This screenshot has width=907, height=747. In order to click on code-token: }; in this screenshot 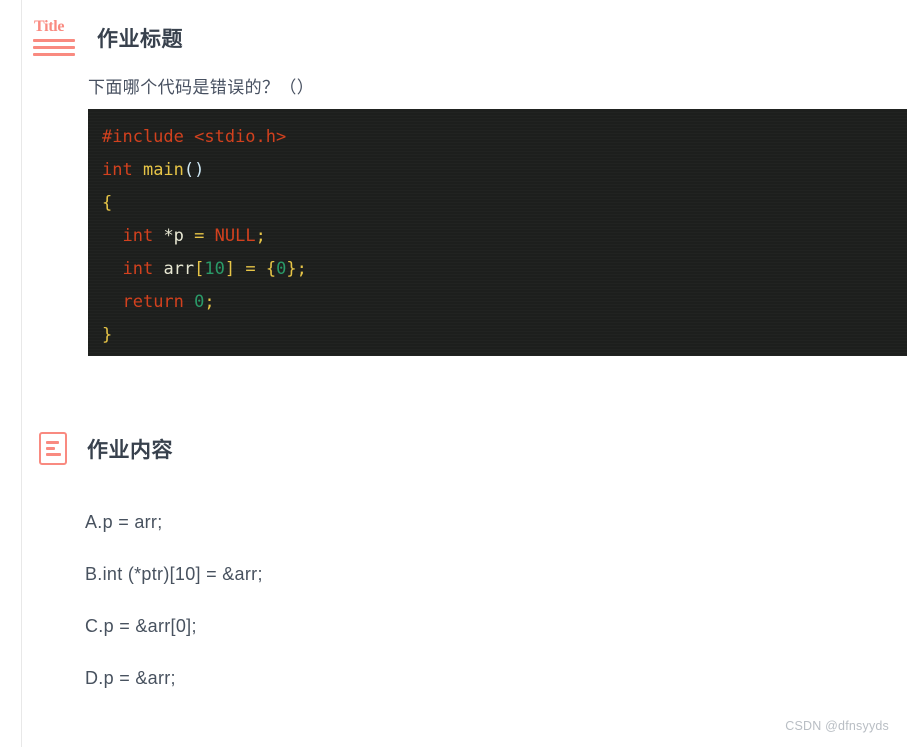, I will do `click(296, 269)`.